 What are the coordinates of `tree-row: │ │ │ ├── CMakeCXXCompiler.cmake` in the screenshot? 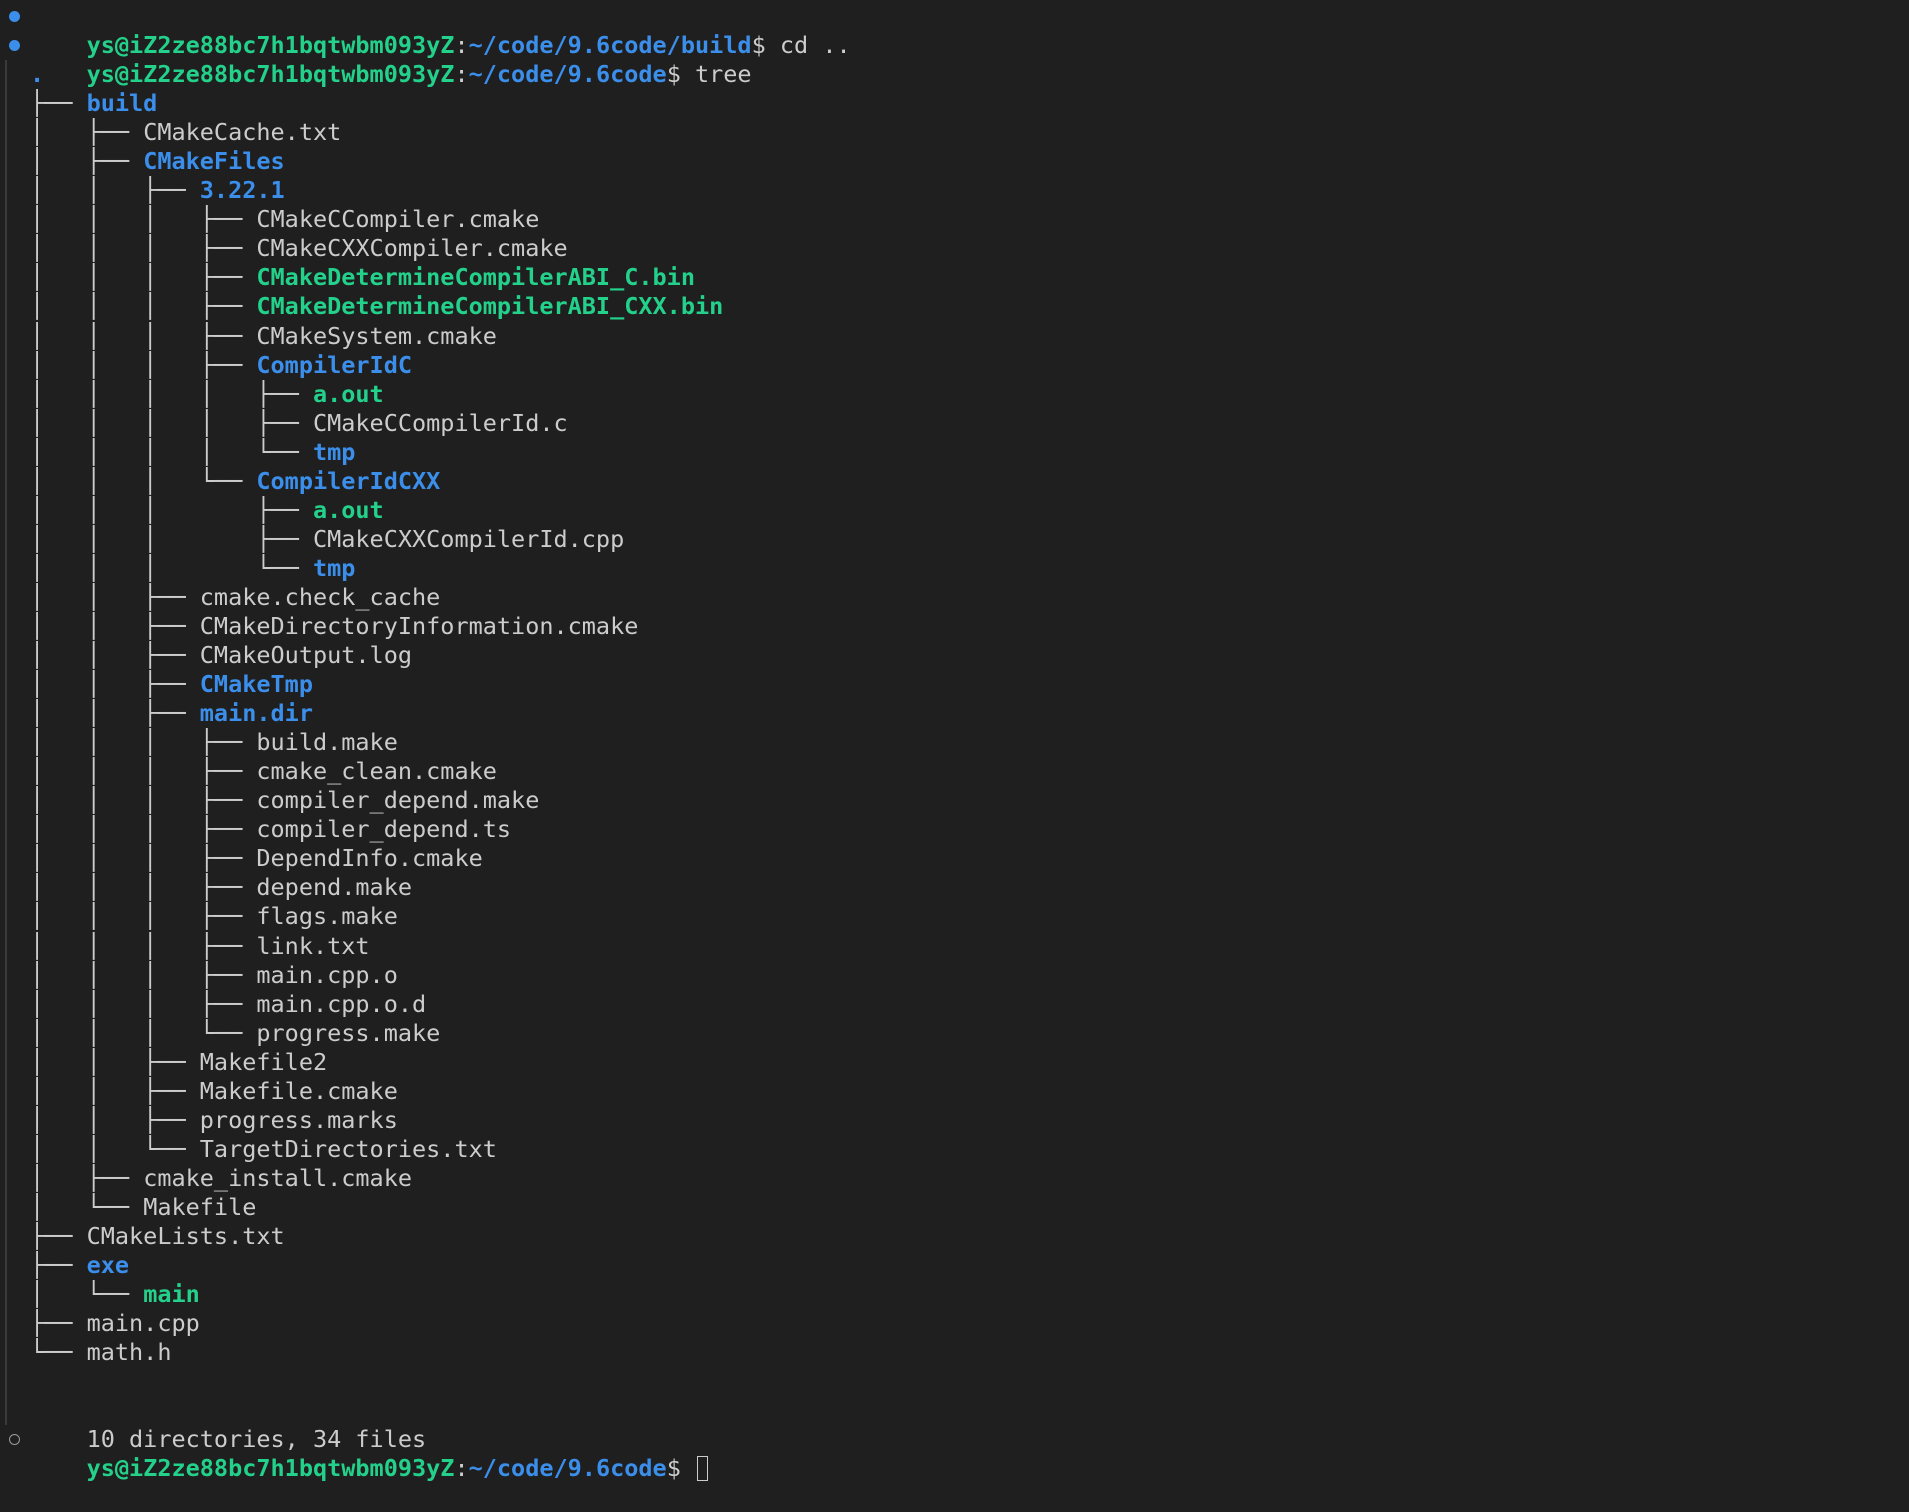 It's located at (954, 249).